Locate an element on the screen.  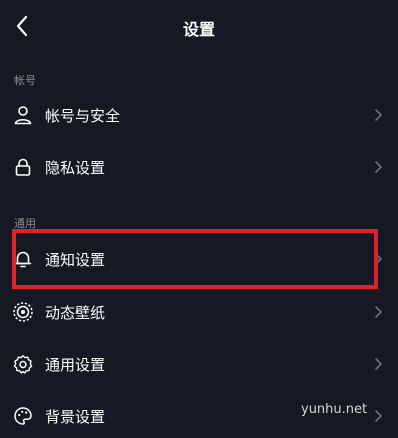
settings-item-label: 通用设置 is located at coordinates (75, 365).